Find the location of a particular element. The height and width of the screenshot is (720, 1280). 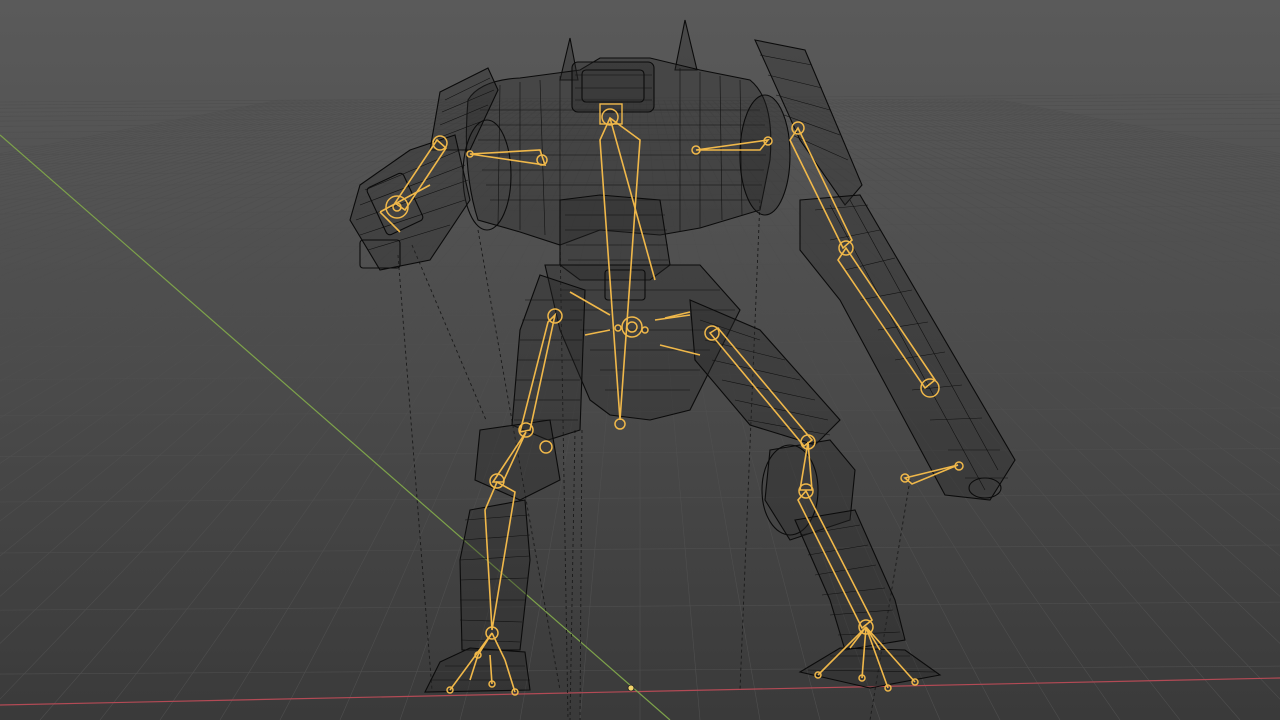

origin-point is located at coordinates (631, 688).